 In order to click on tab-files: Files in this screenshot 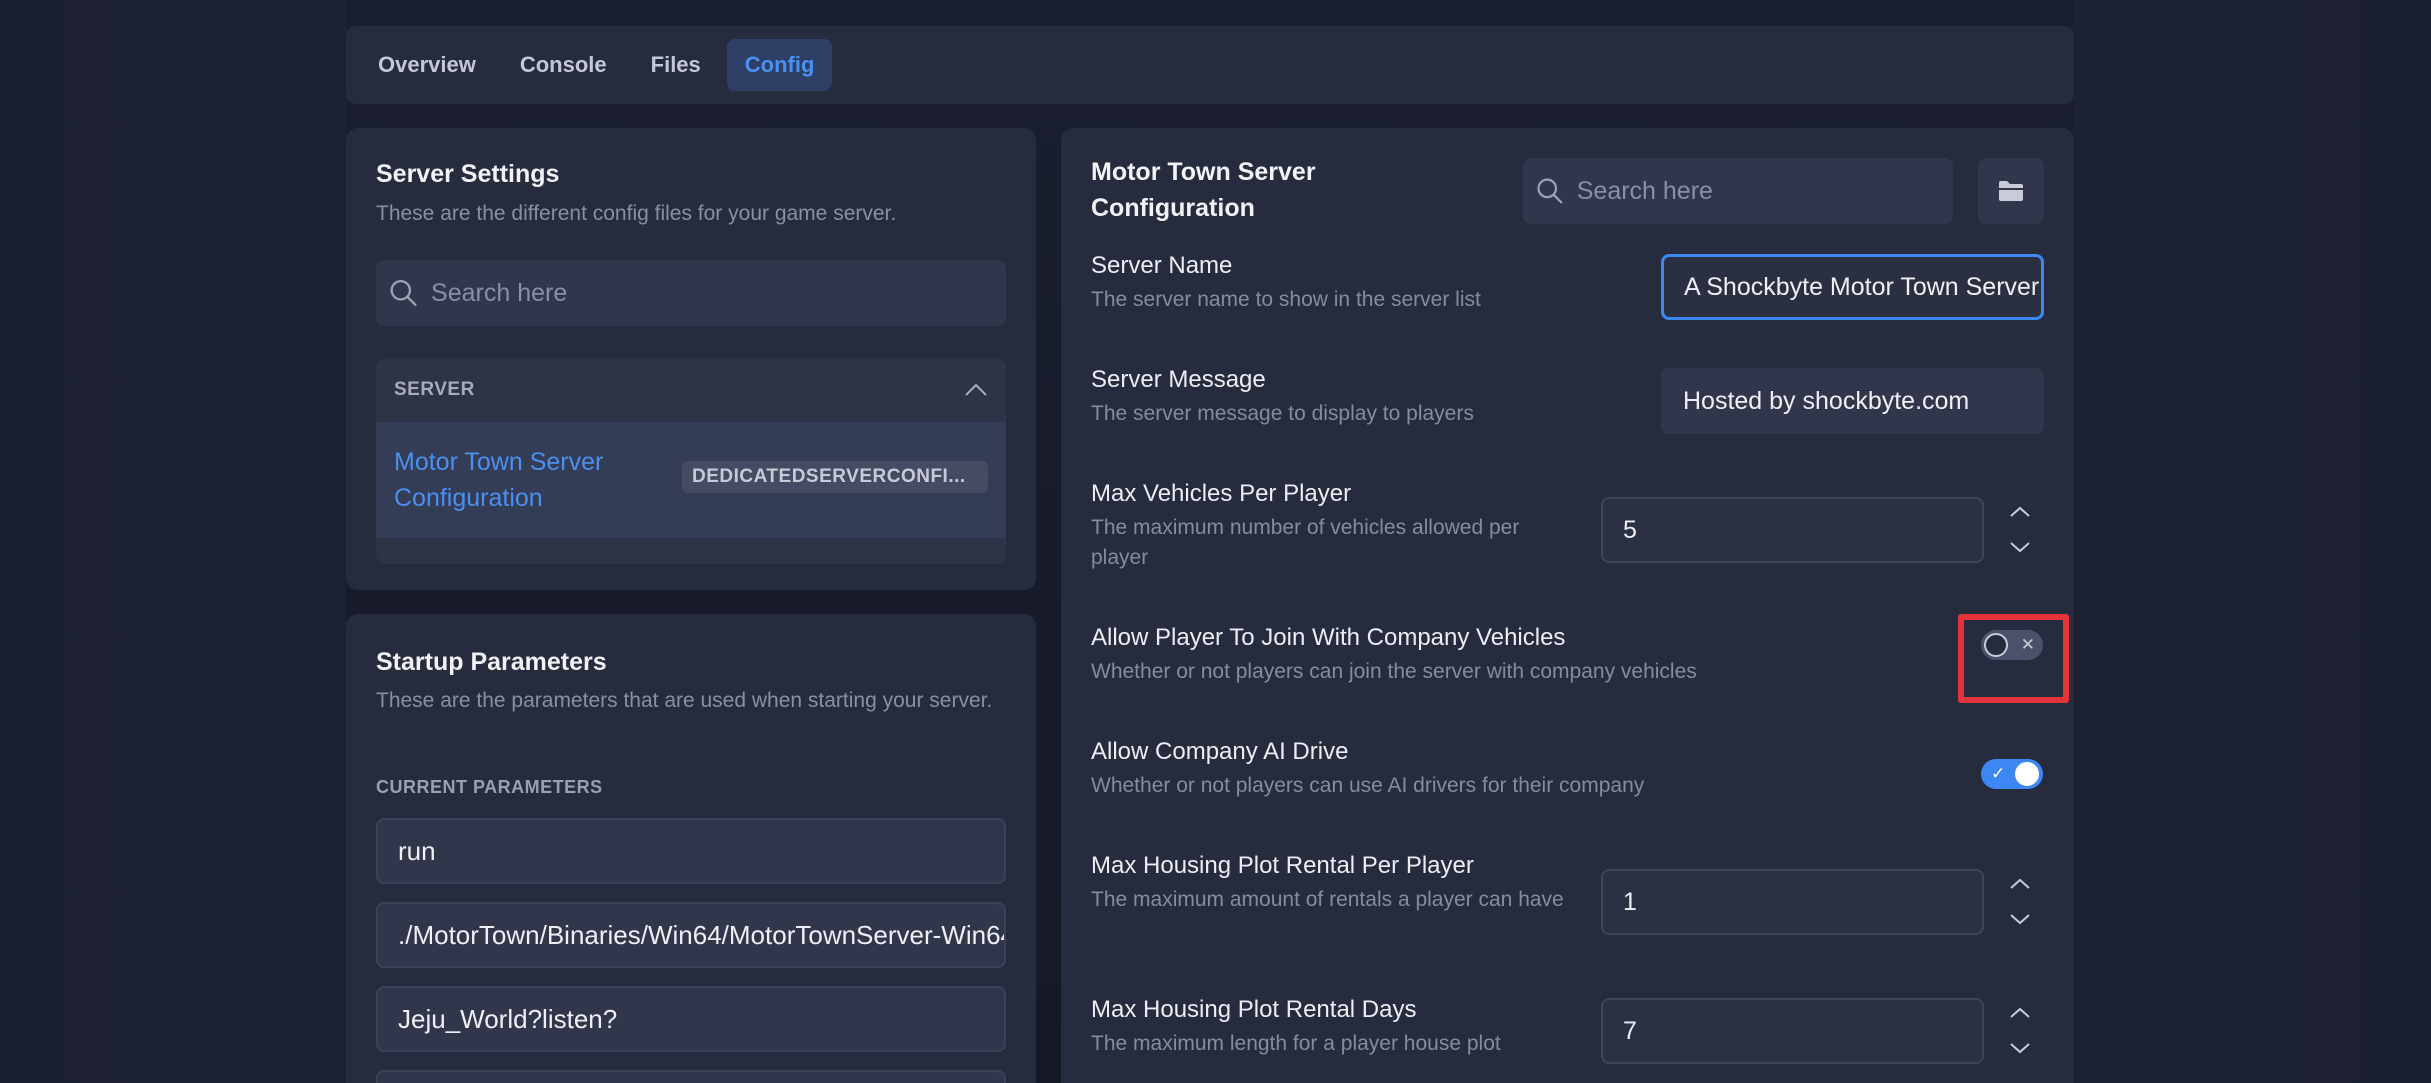, I will do `click(676, 65)`.